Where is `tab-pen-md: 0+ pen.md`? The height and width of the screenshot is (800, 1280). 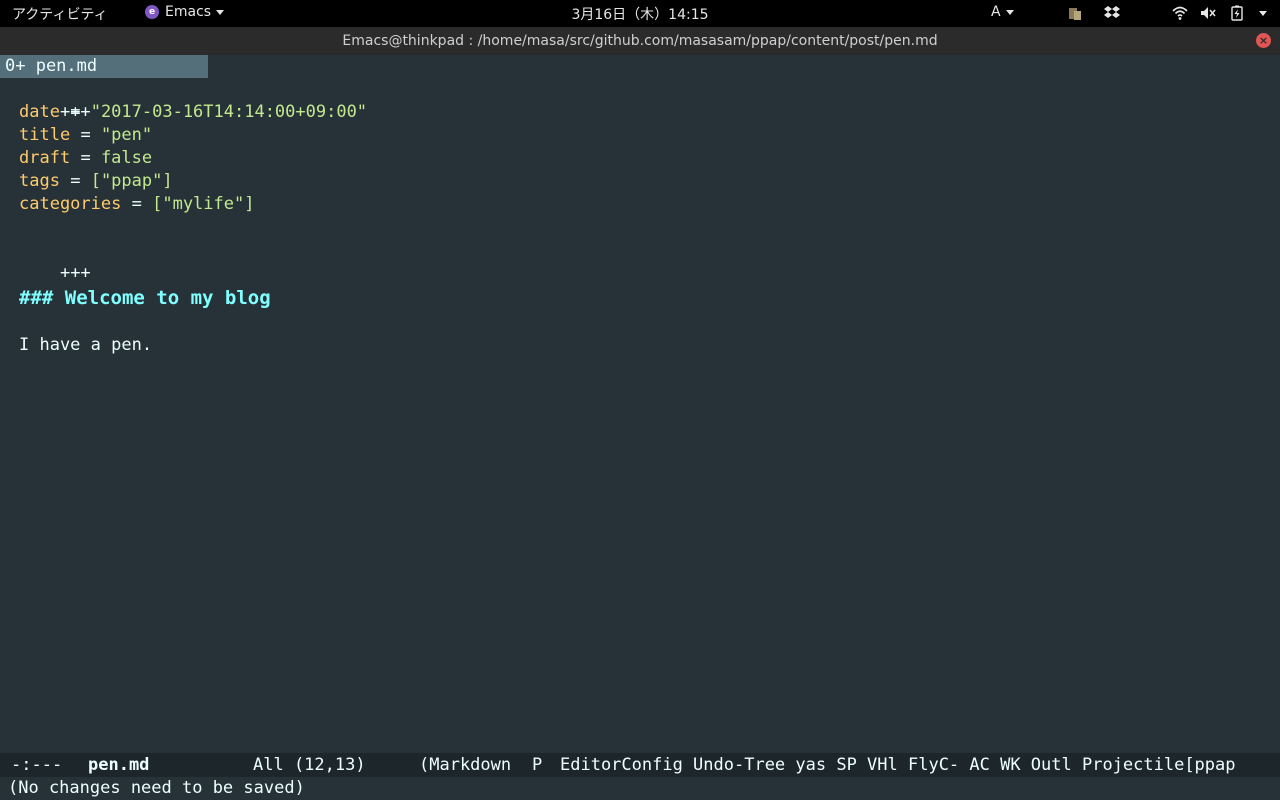
tab-pen-md: 0+ pen.md is located at coordinates (104, 66).